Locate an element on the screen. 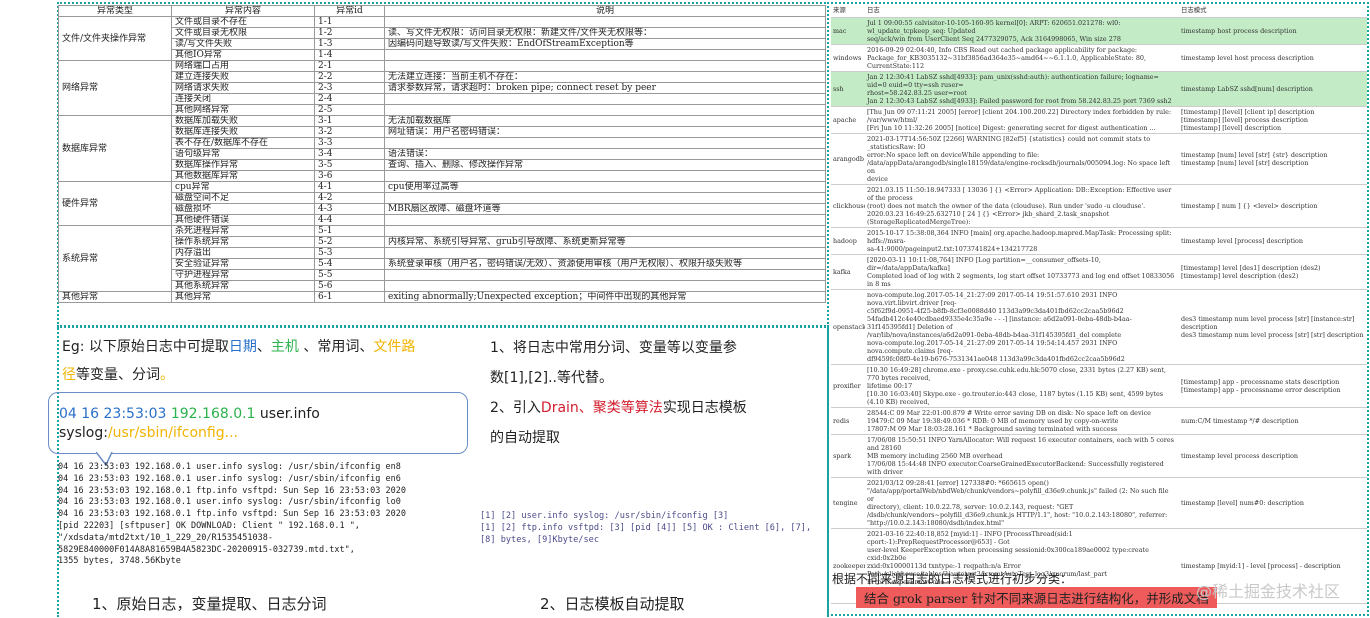  error-desc: 查询、插入、删除、修改操作异常 is located at coordinates (605, 165).